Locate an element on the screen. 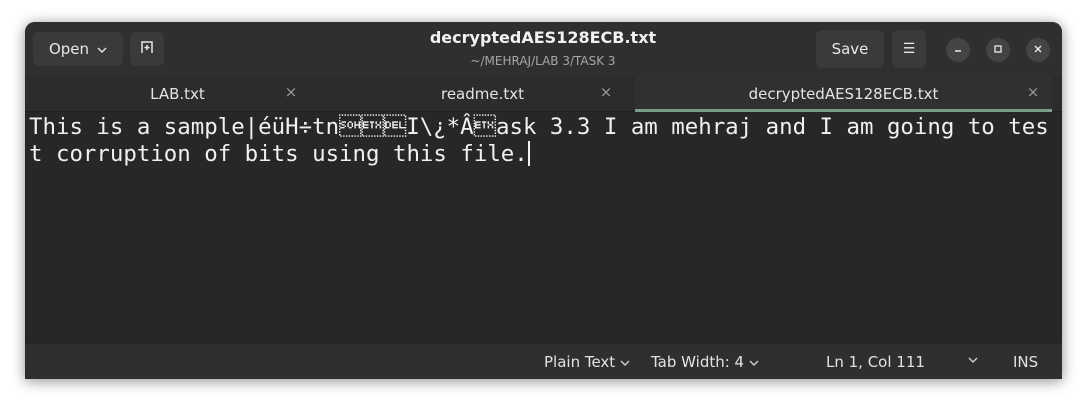 This screenshot has height=407, width=1087. insert-mode-indicator: INS is located at coordinates (1025, 362).